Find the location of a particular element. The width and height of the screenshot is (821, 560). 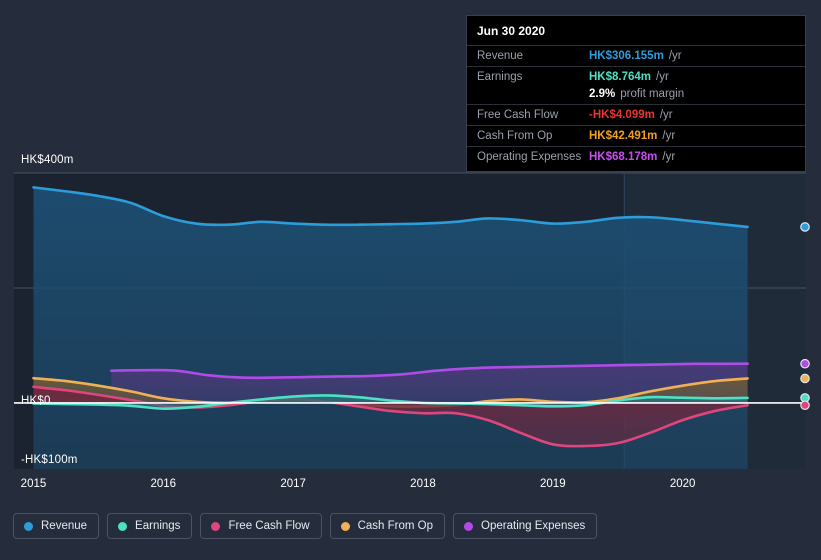

tooltip-row-value-wrap: HK$68.178m/yr is located at coordinates (632, 157).